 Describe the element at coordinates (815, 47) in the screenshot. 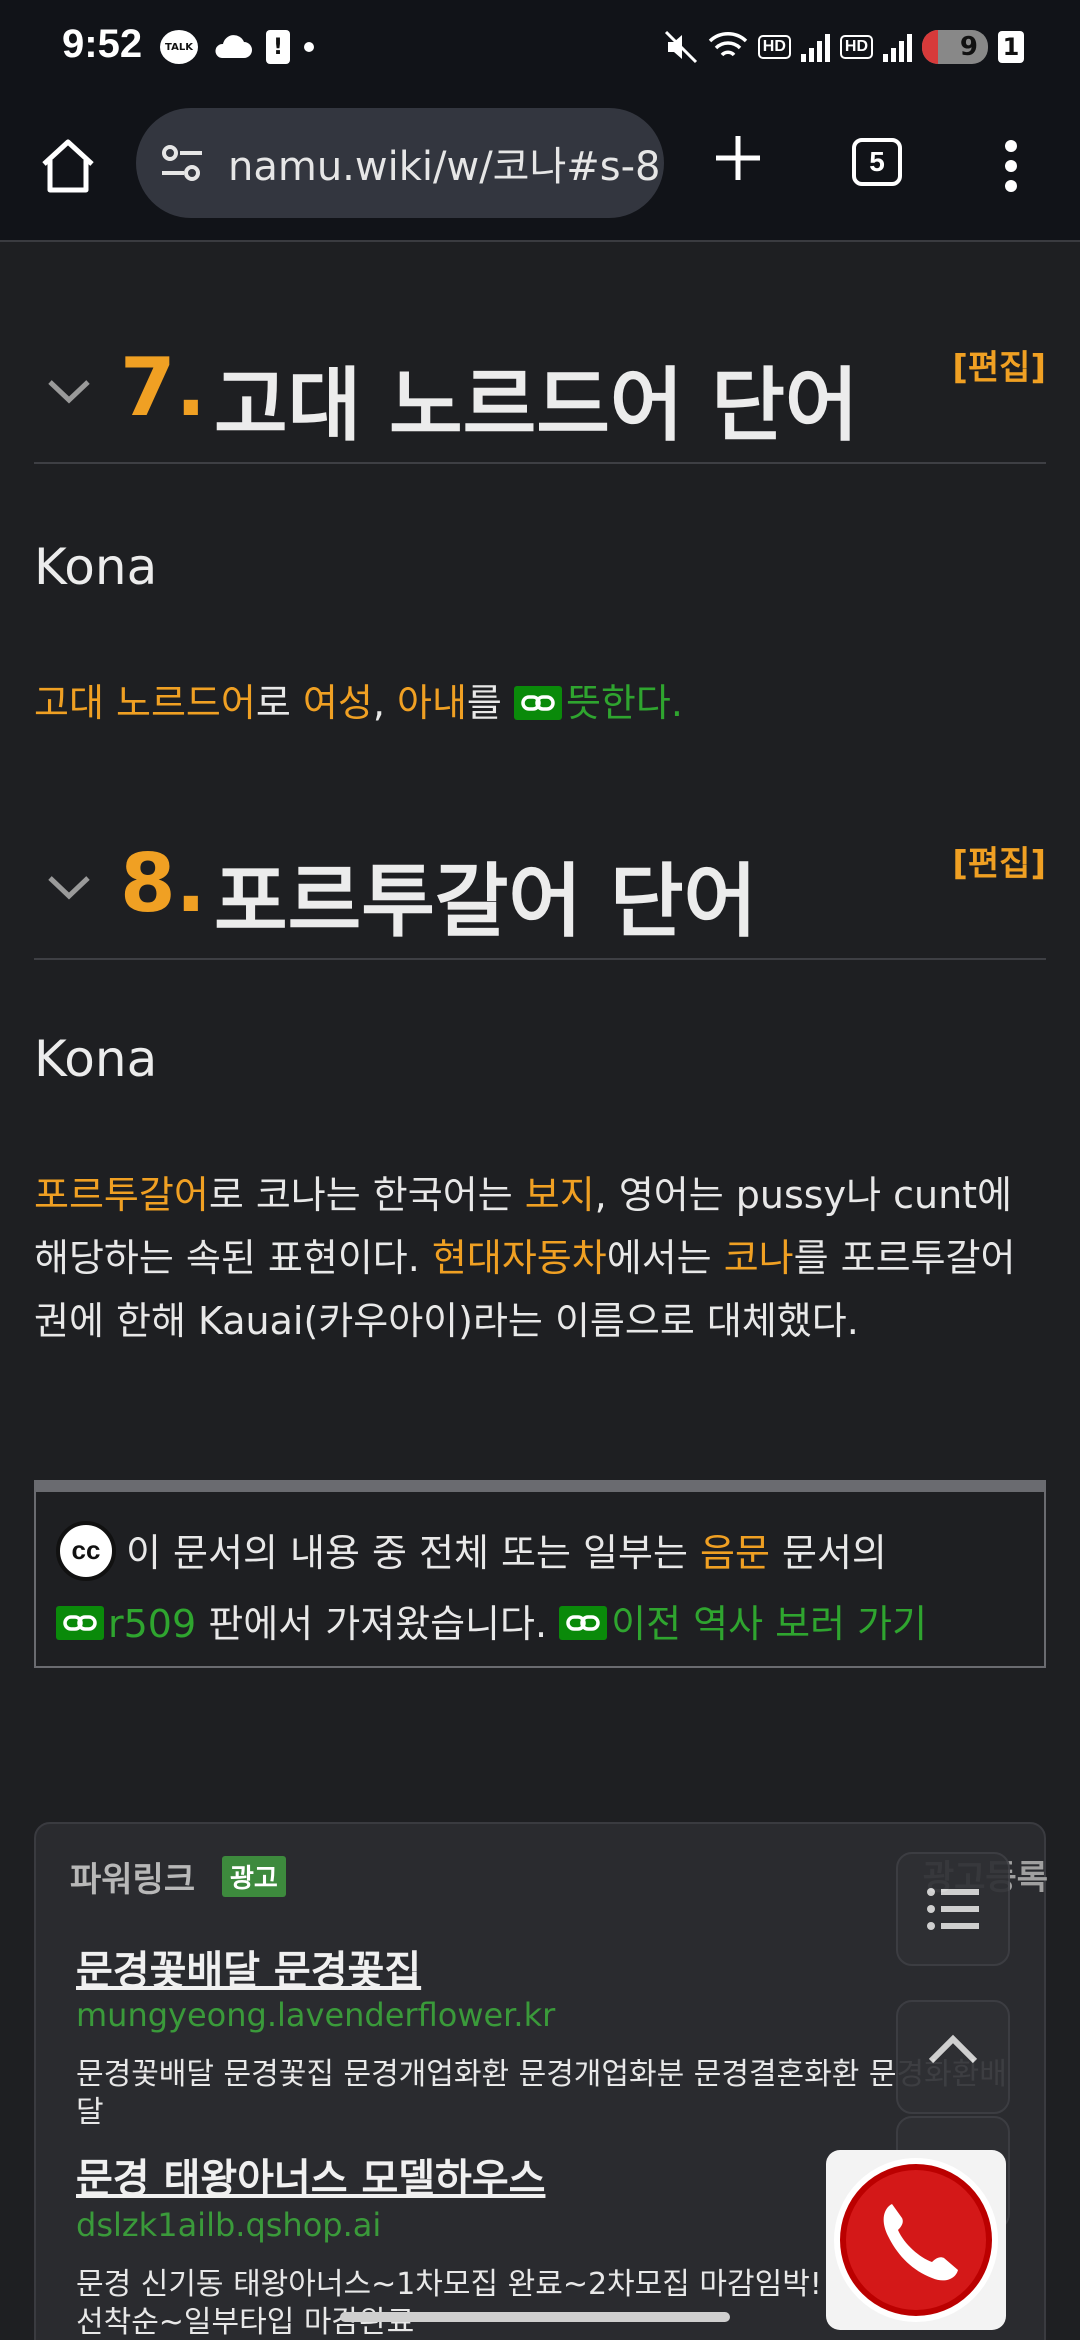

I see `signal-icon` at that location.